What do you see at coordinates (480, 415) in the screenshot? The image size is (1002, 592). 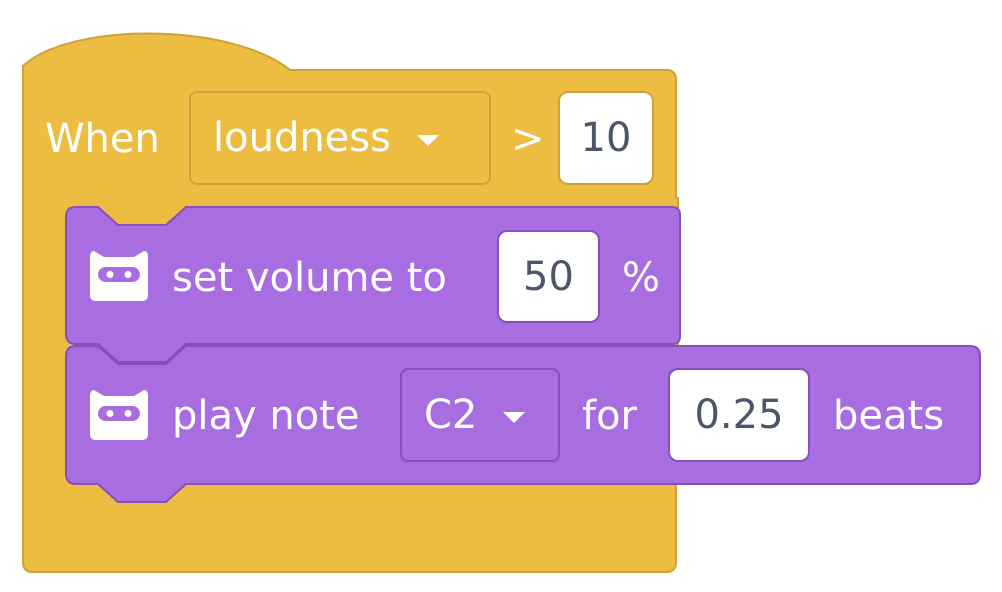 I see `note-dropdown: C2` at bounding box center [480, 415].